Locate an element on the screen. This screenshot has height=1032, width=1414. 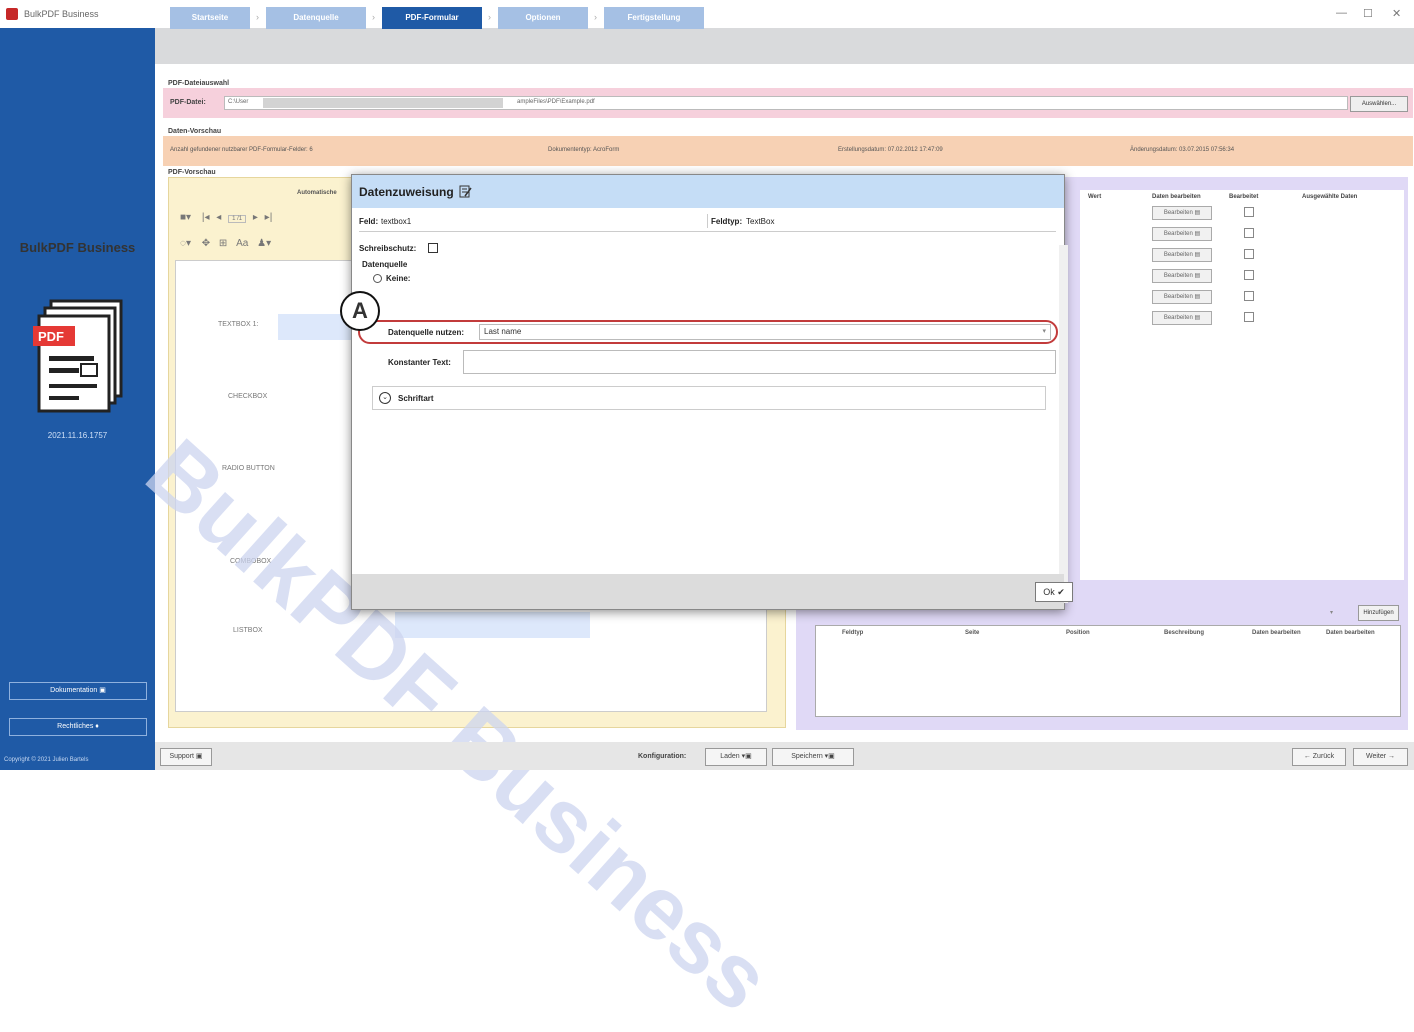
step-fertigstellung: Fertigstellung is located at coordinates (654, 18).